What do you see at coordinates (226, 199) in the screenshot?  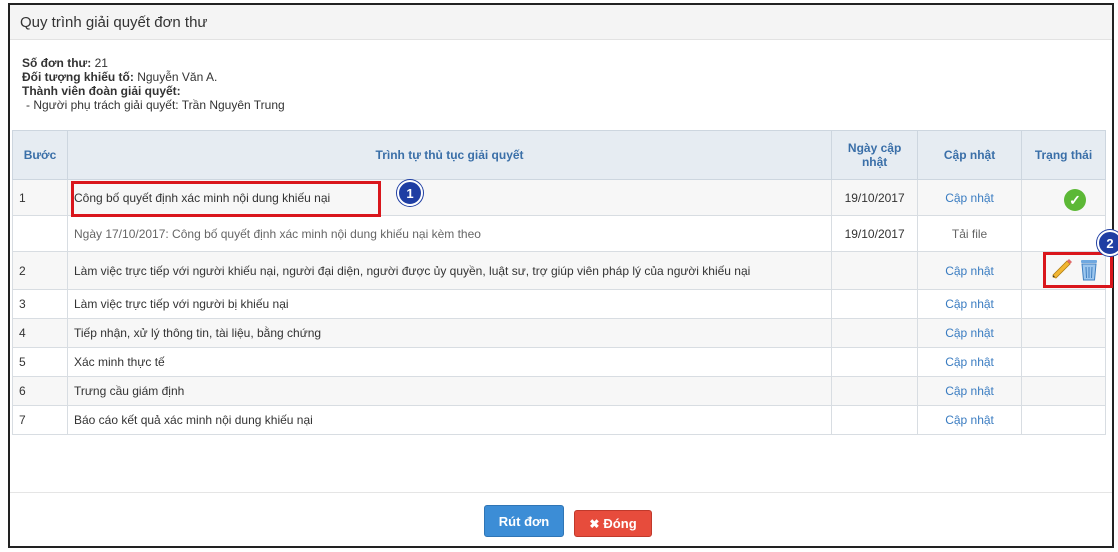 I see `highlight-box-step1` at bounding box center [226, 199].